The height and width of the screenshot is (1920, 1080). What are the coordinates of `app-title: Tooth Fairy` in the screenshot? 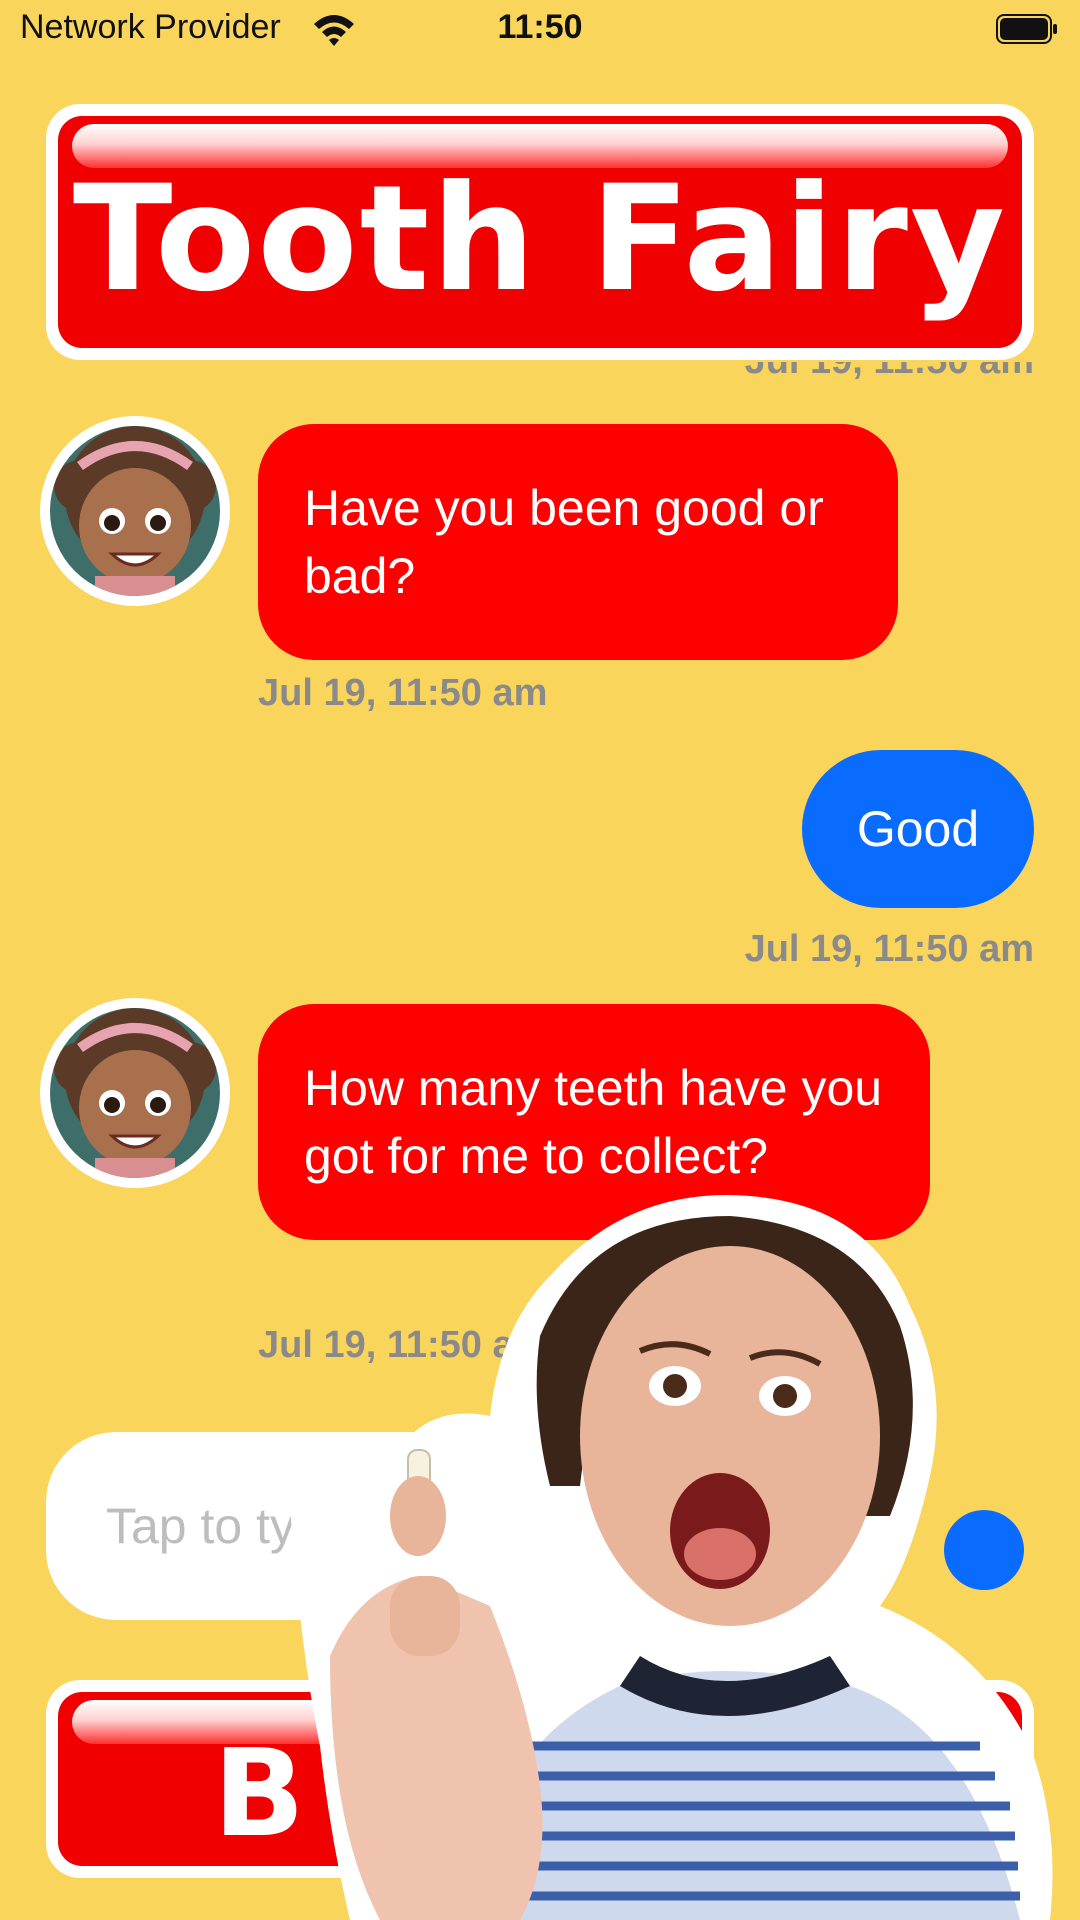 It's located at (540, 239).